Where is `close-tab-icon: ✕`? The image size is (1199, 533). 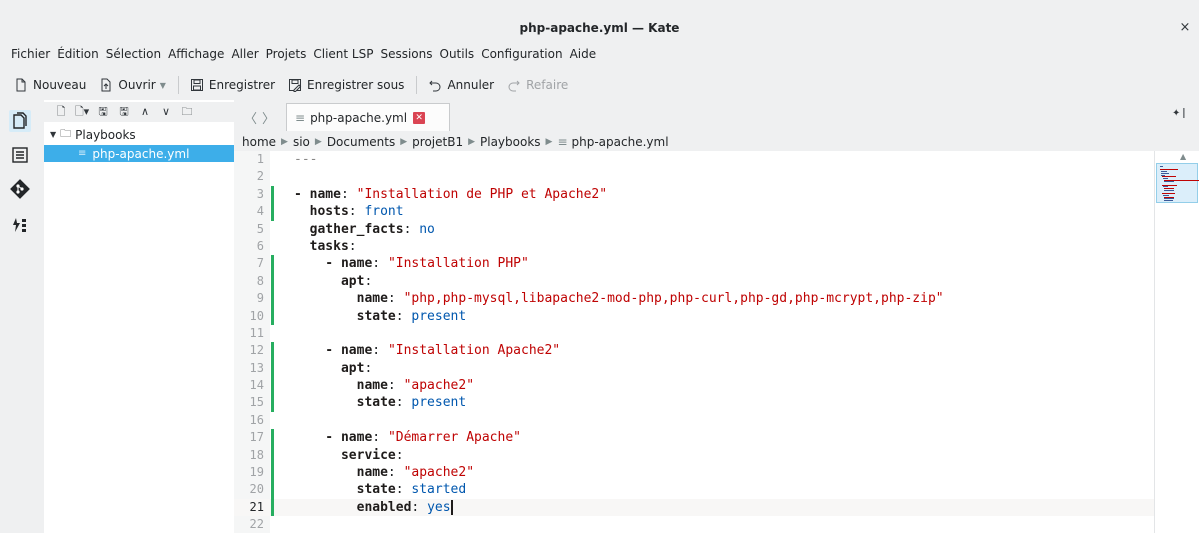 close-tab-icon: ✕ is located at coordinates (419, 117).